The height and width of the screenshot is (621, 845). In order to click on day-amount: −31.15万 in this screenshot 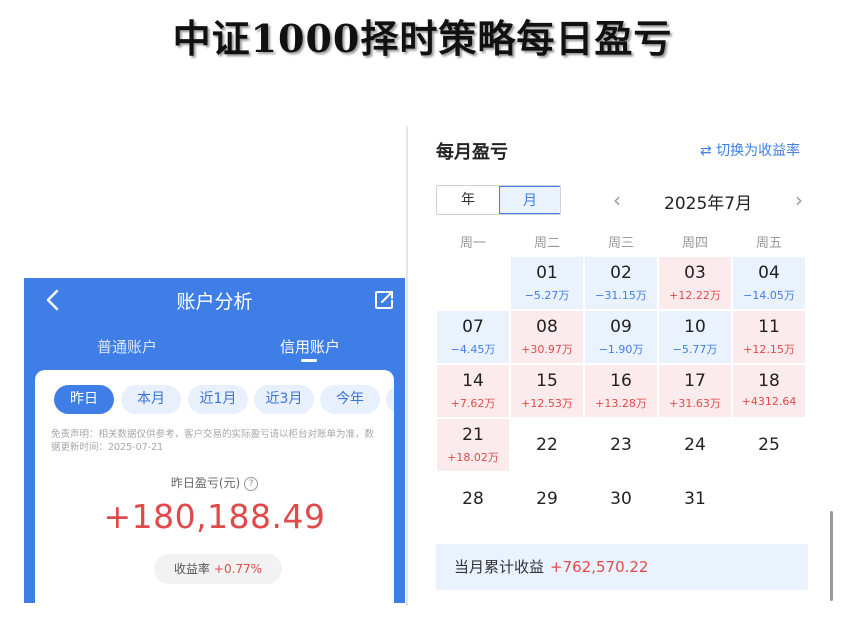, I will do `click(621, 295)`.